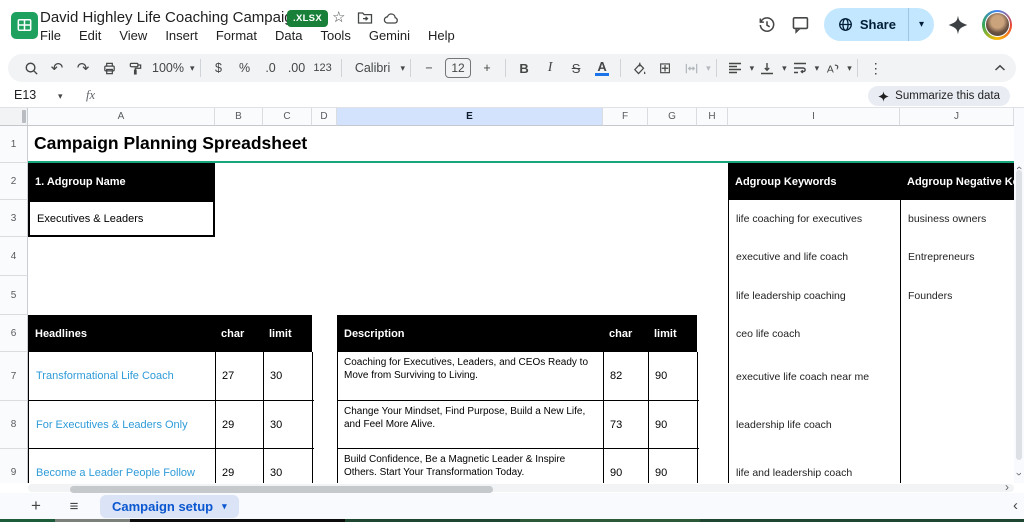 The image size is (1024, 522). Describe the element at coordinates (800, 68) in the screenshot. I see `text-wrap-button` at that location.